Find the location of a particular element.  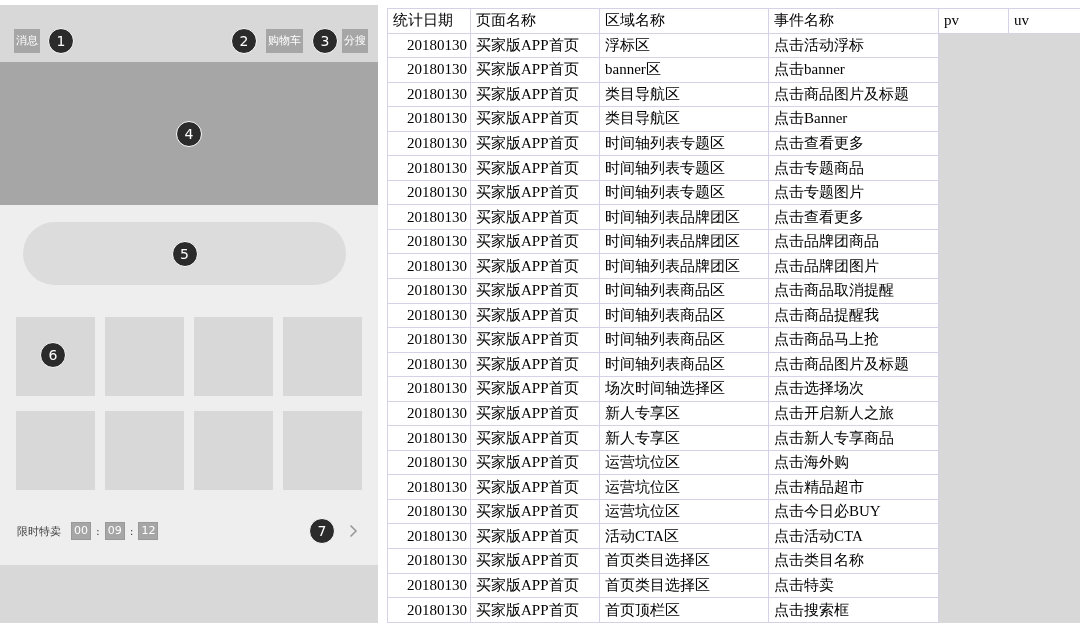

table-cell: 点击商品提醒我 is located at coordinates (853, 315).